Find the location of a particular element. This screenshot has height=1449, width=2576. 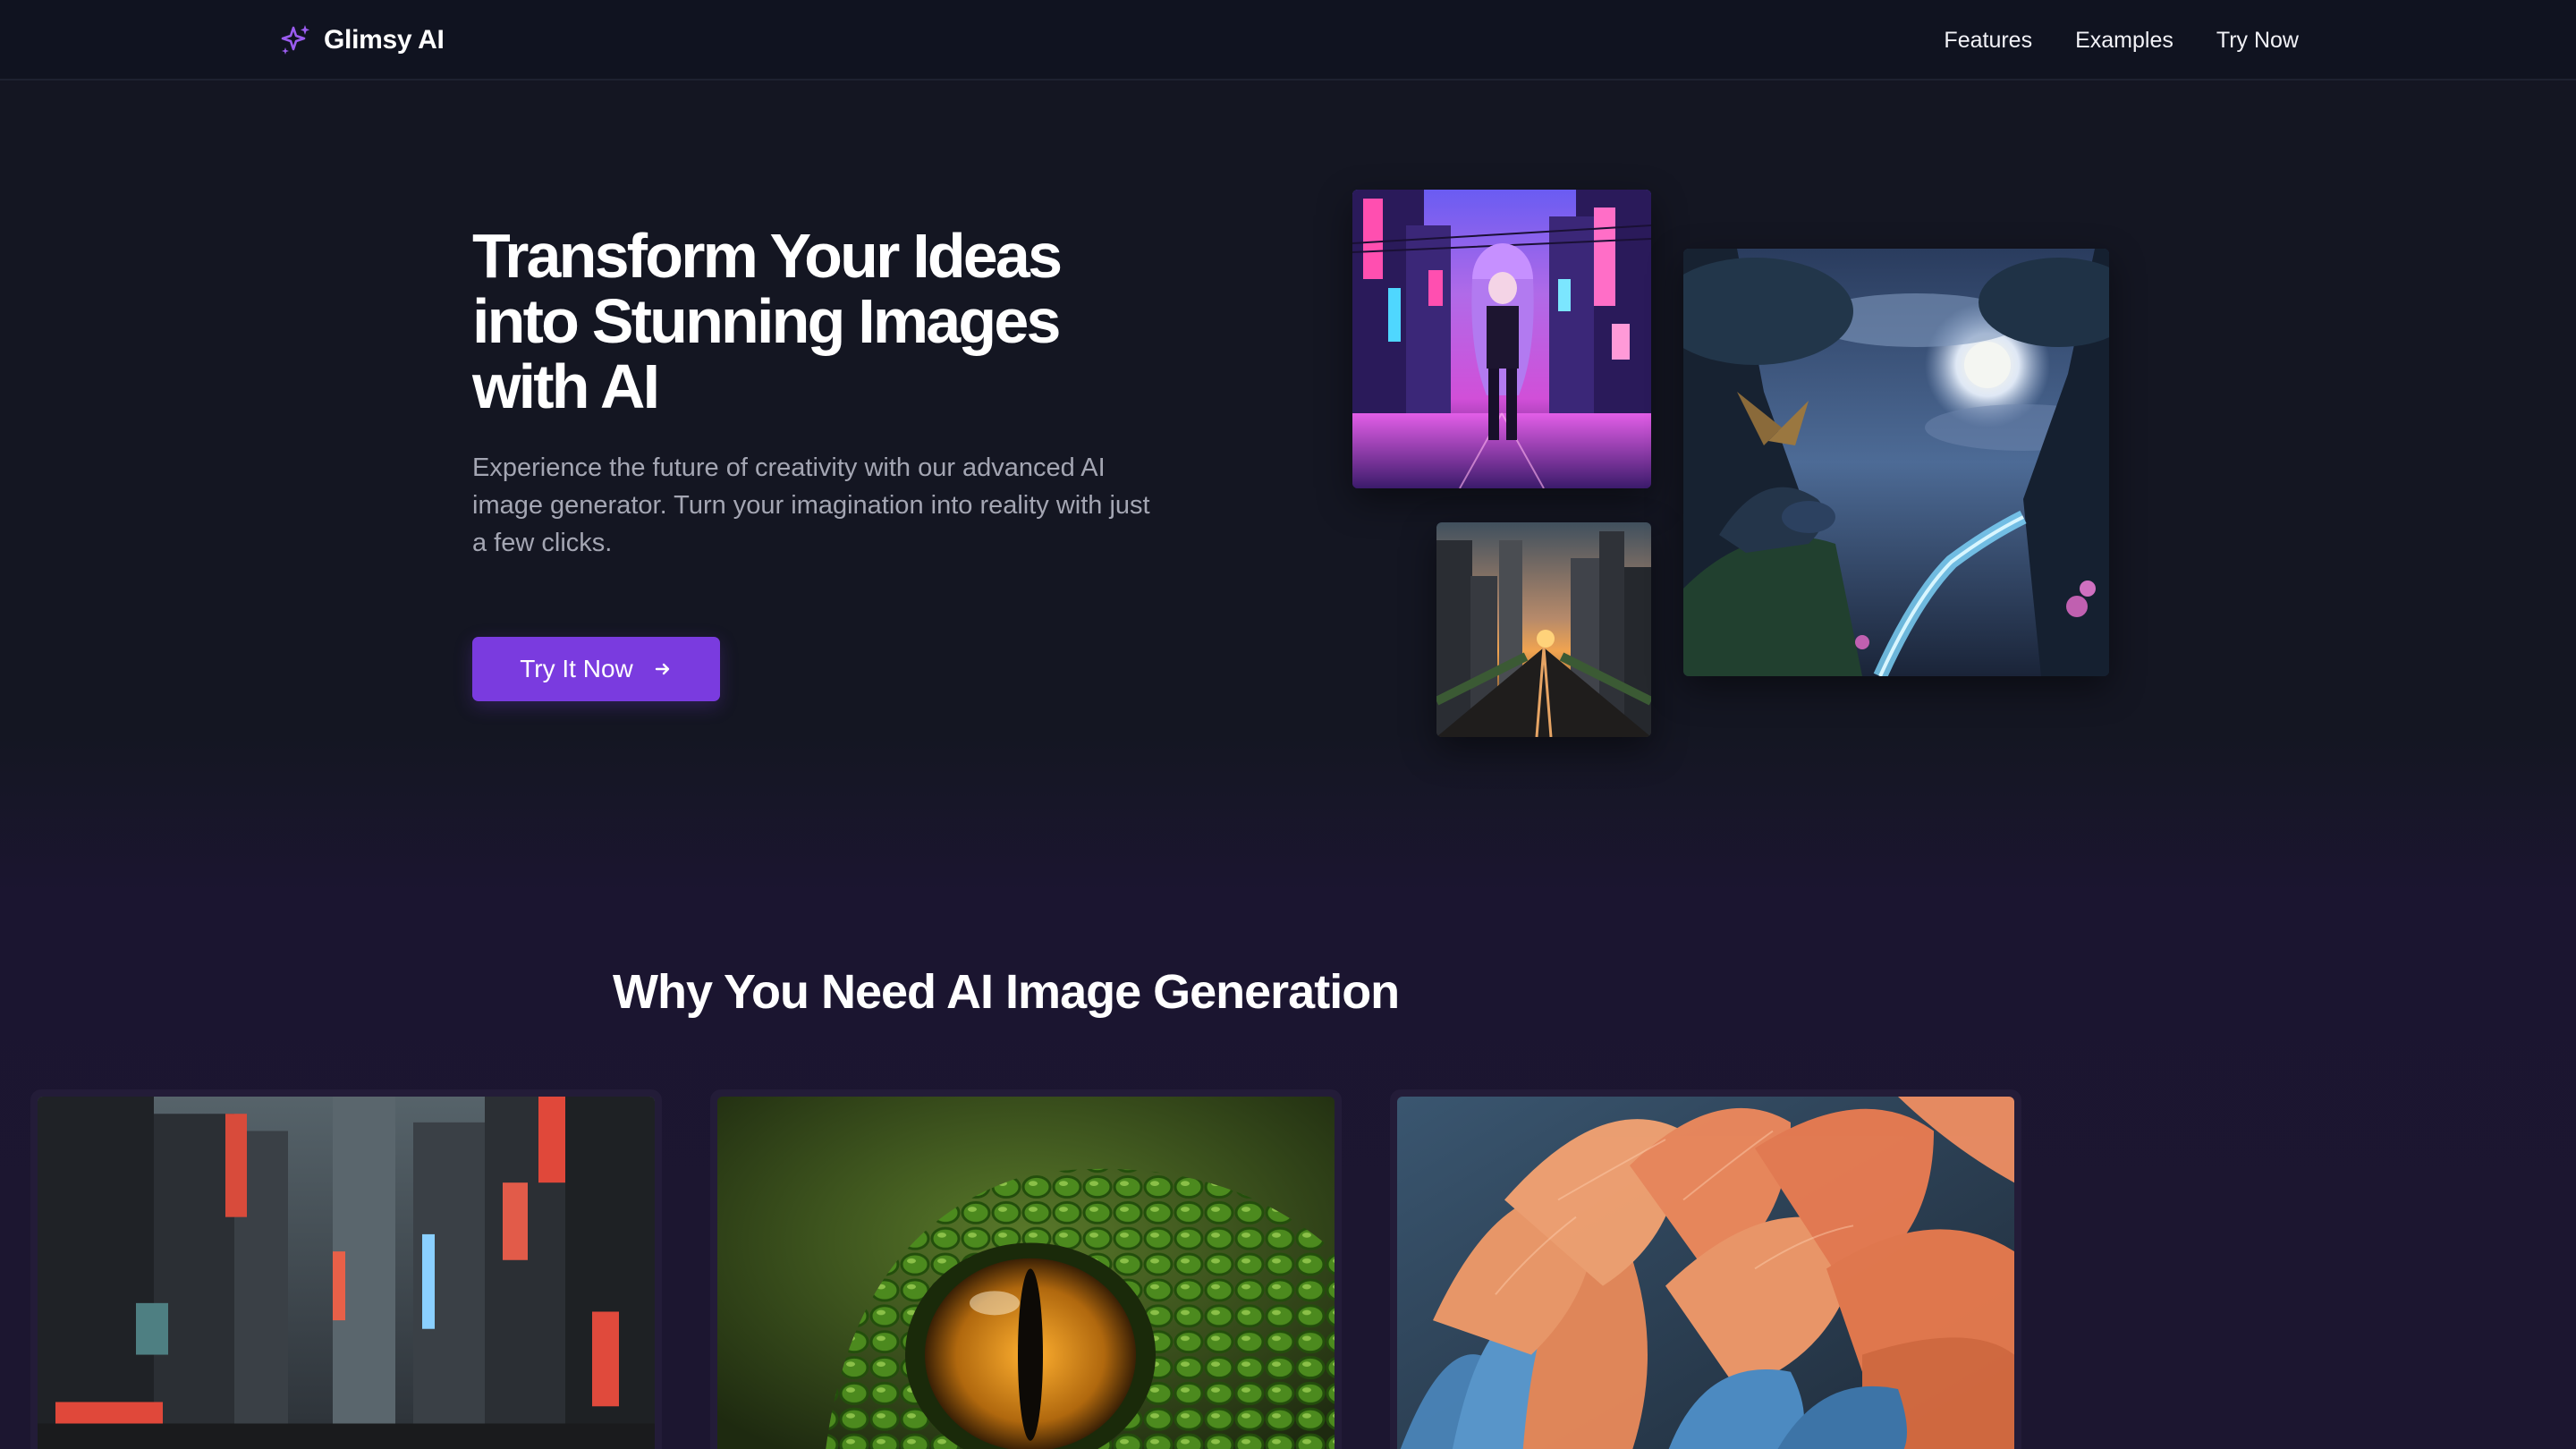

feature-card-cyberpunk-city is located at coordinates (346, 1269).